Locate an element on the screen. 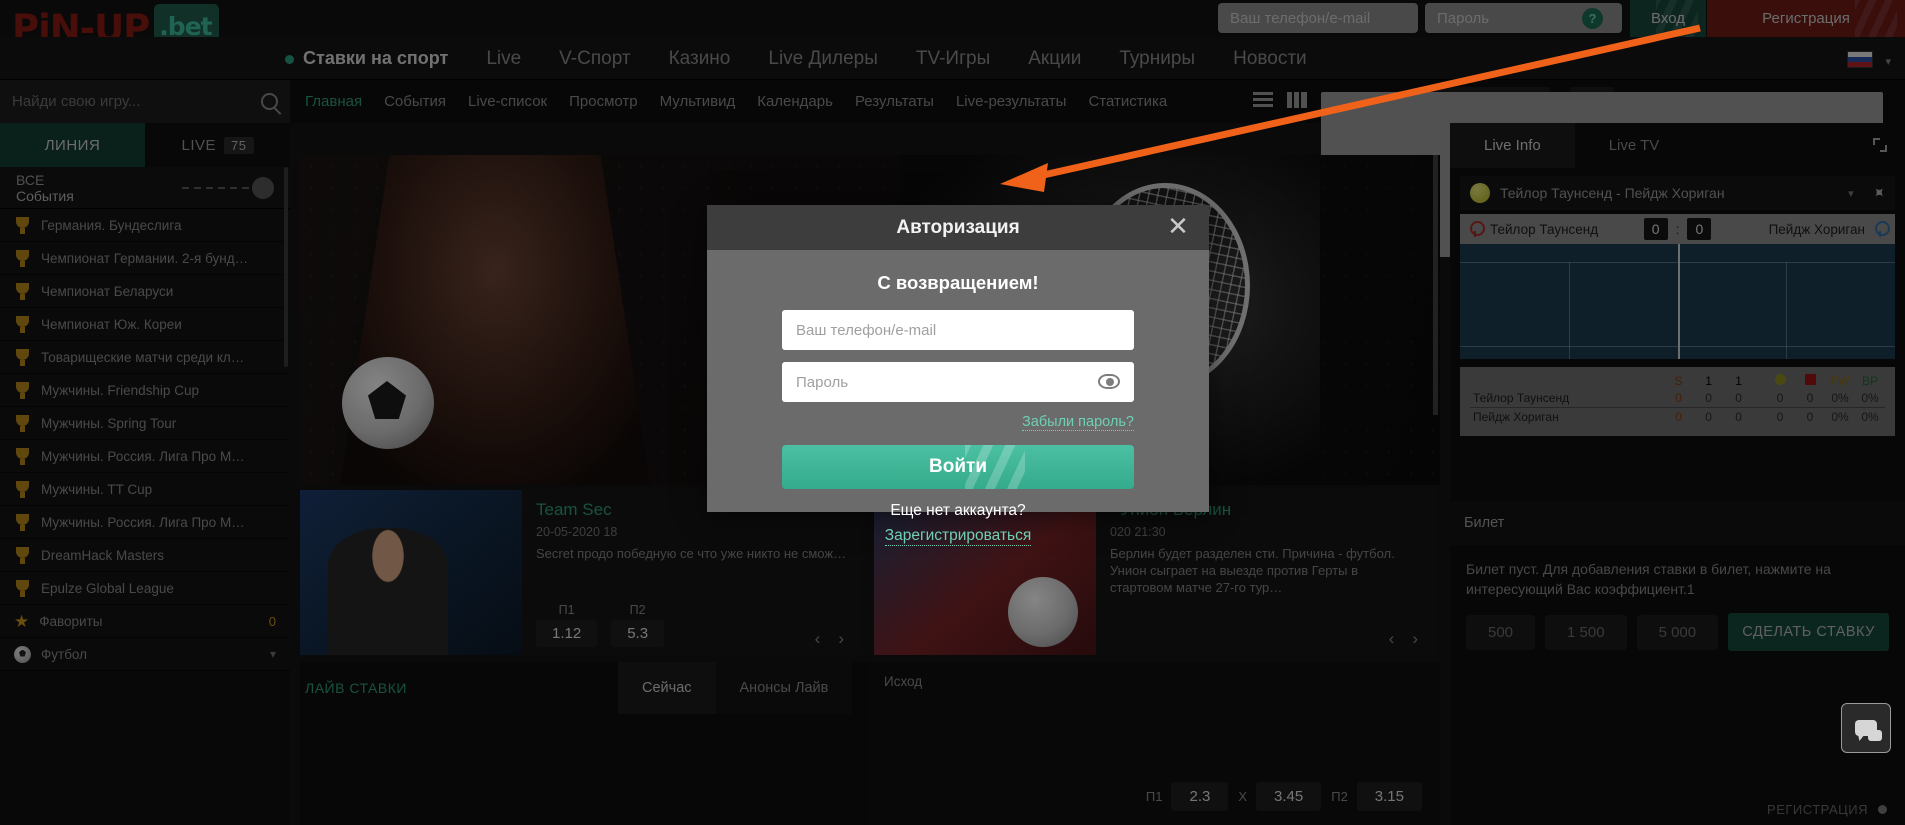 The image size is (1905, 825). header-login-button: Вход is located at coordinates (1668, 18).